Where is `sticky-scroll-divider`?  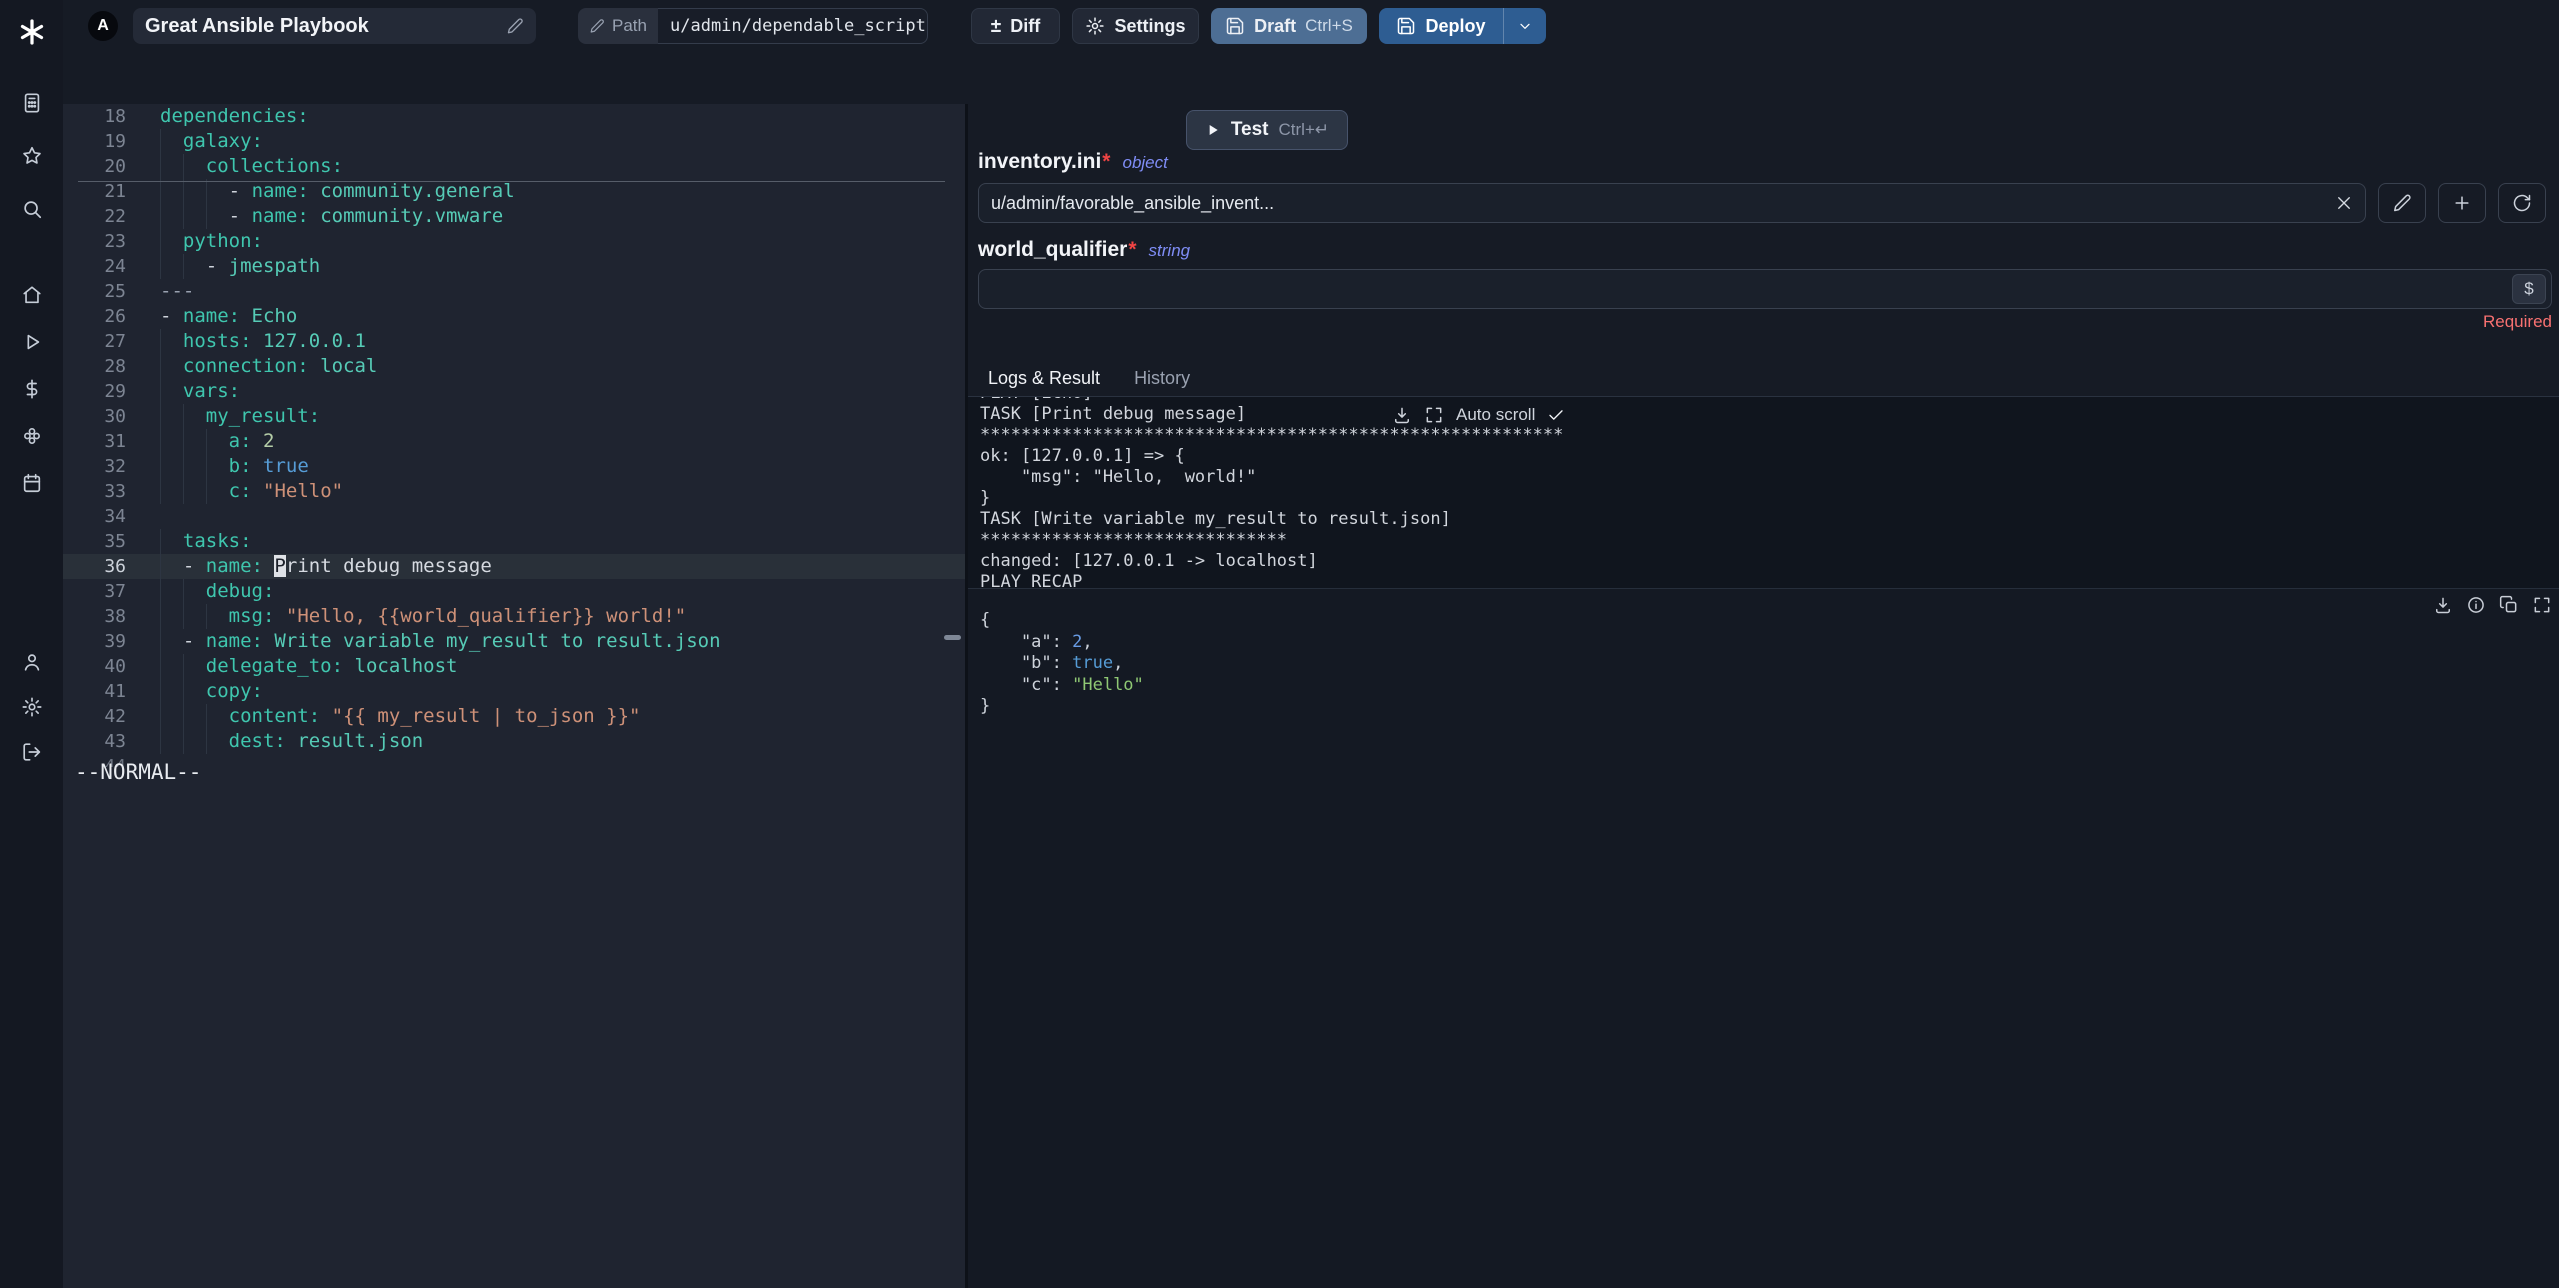
sticky-scroll-divider is located at coordinates (511, 181).